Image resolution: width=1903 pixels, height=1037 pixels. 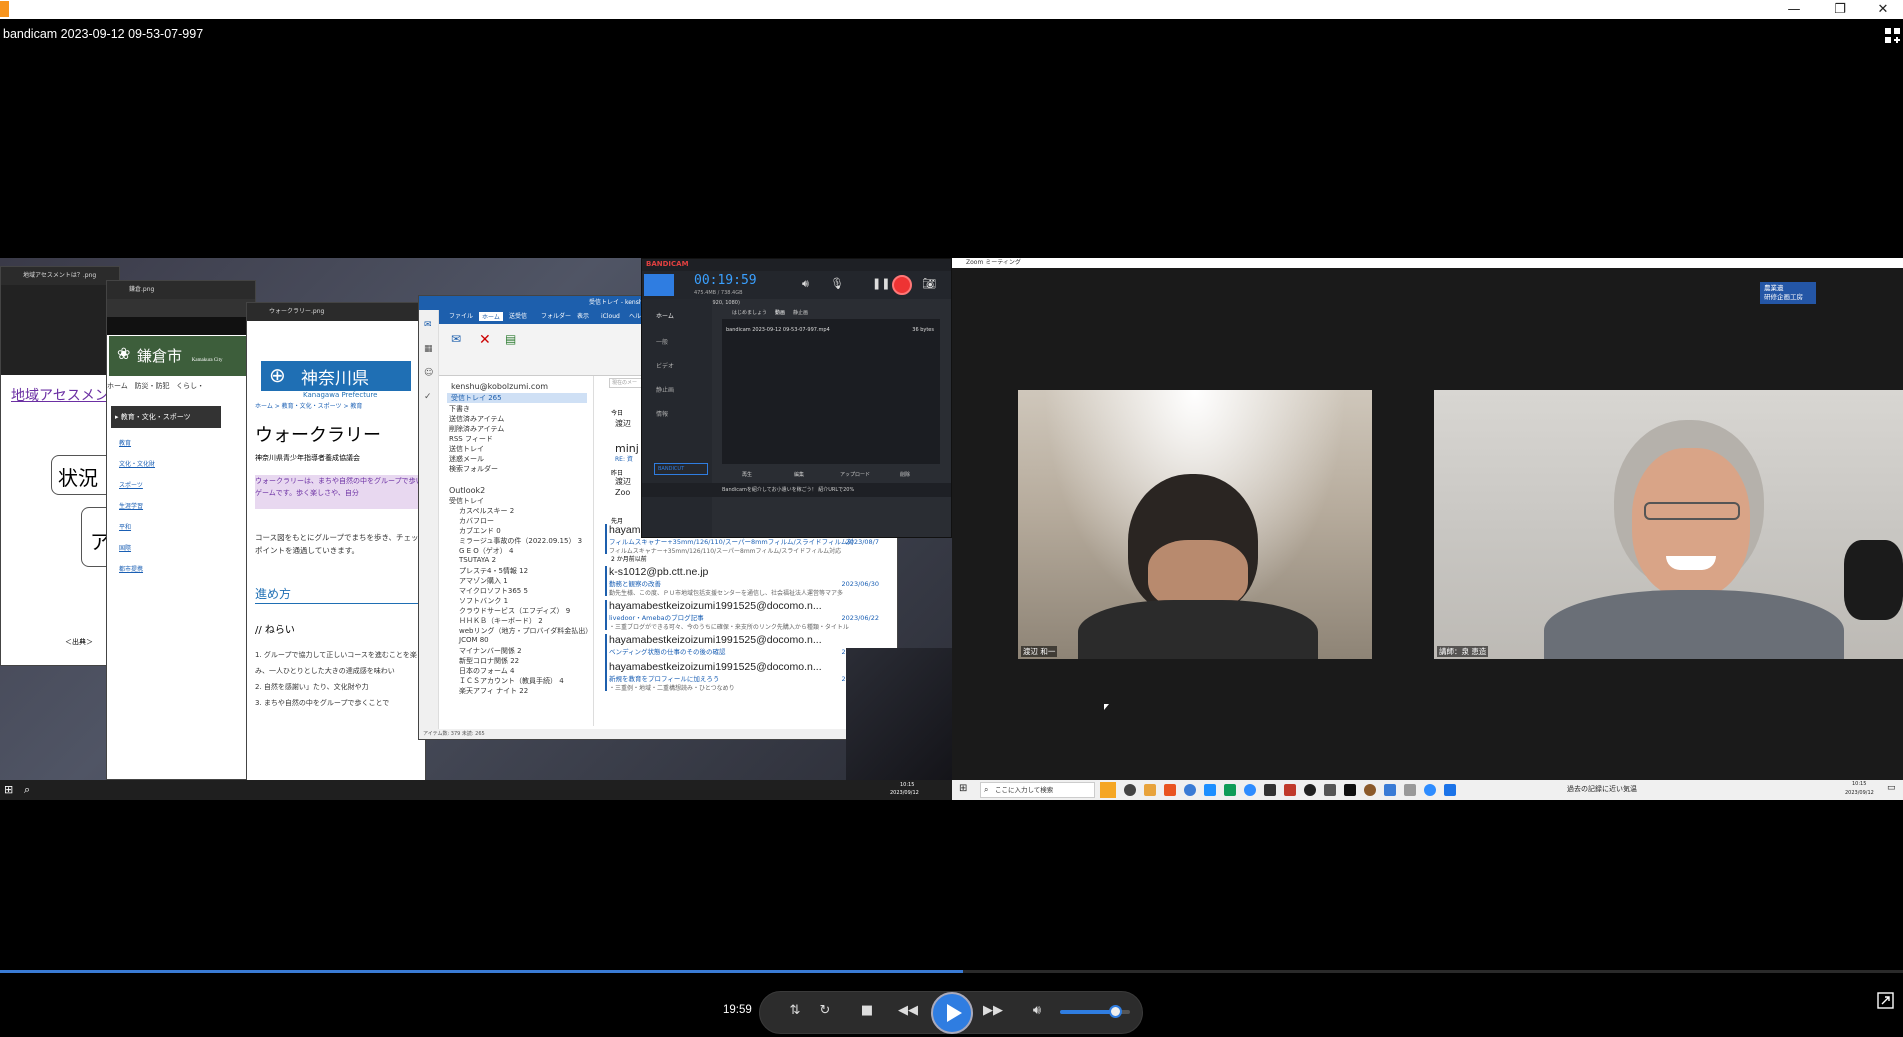 I want to click on sidebar-item-home: ホーム, so click(x=665, y=315).